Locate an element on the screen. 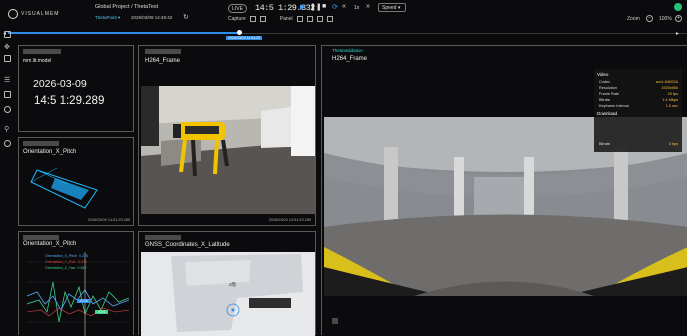 The height and width of the screenshot is (336, 687). capture-label: Capture is located at coordinates (237, 19).